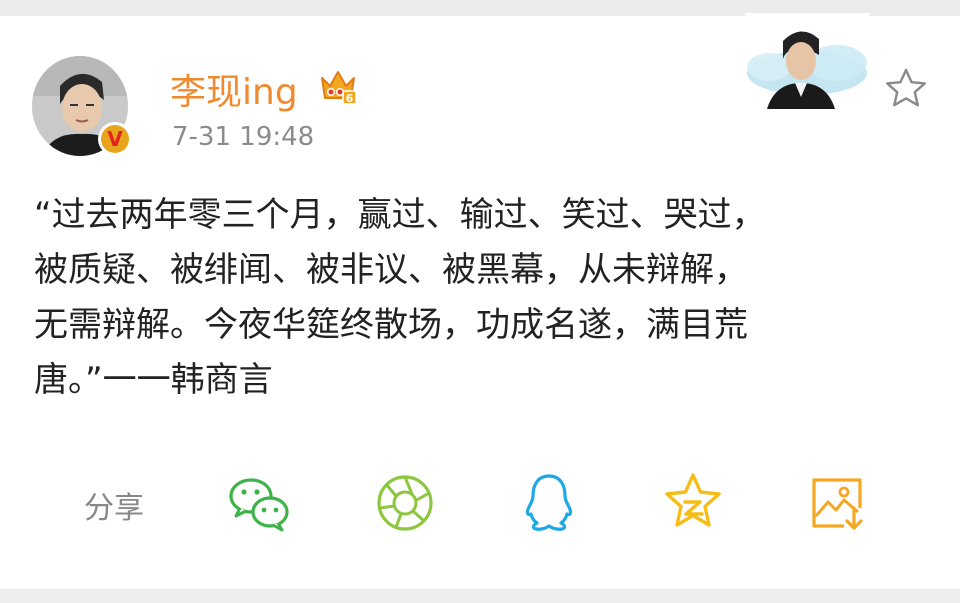 Image resolution: width=960 pixels, height=603 pixels. What do you see at coordinates (480, 596) in the screenshot?
I see `bottom-divider` at bounding box center [480, 596].